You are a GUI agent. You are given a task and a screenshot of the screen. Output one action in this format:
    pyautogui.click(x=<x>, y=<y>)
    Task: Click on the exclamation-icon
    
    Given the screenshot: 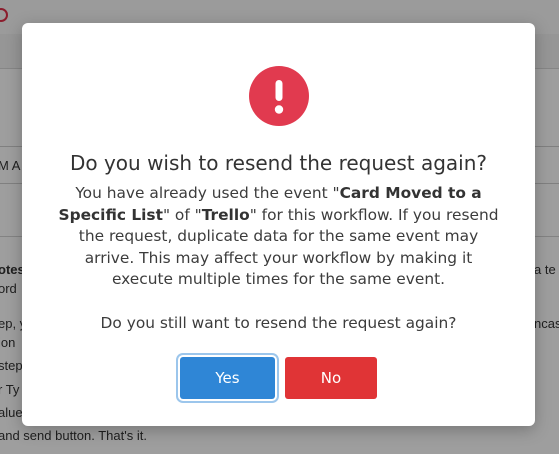 What is the action you would take?
    pyautogui.click(x=279, y=96)
    